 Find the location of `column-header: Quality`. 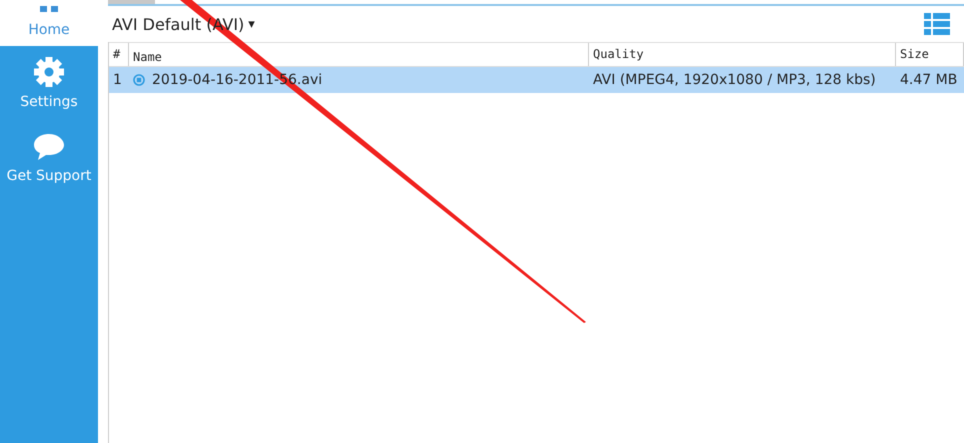

column-header: Quality is located at coordinates (742, 54).